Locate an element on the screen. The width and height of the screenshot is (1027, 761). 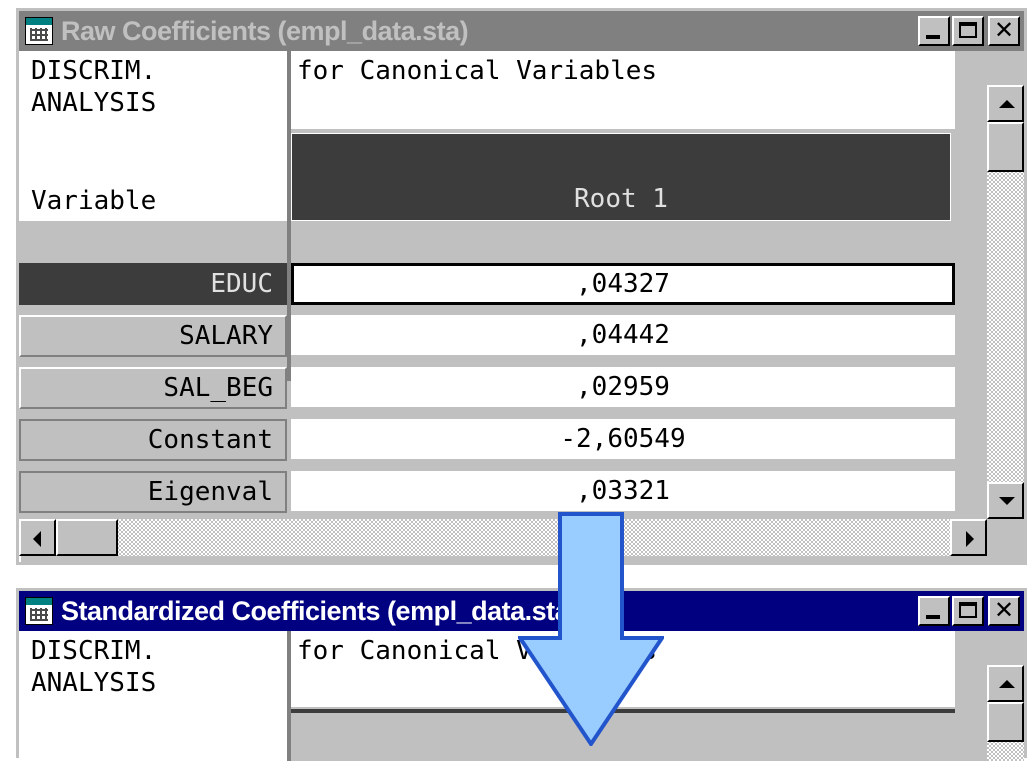
row-label-salary: SALARY is located at coordinates (153, 336).